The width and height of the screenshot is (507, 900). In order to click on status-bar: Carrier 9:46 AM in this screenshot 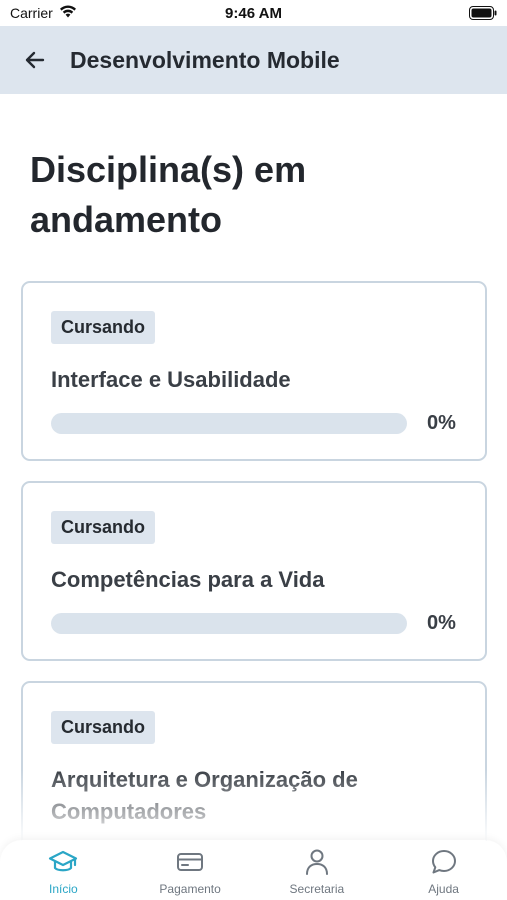, I will do `click(253, 13)`.